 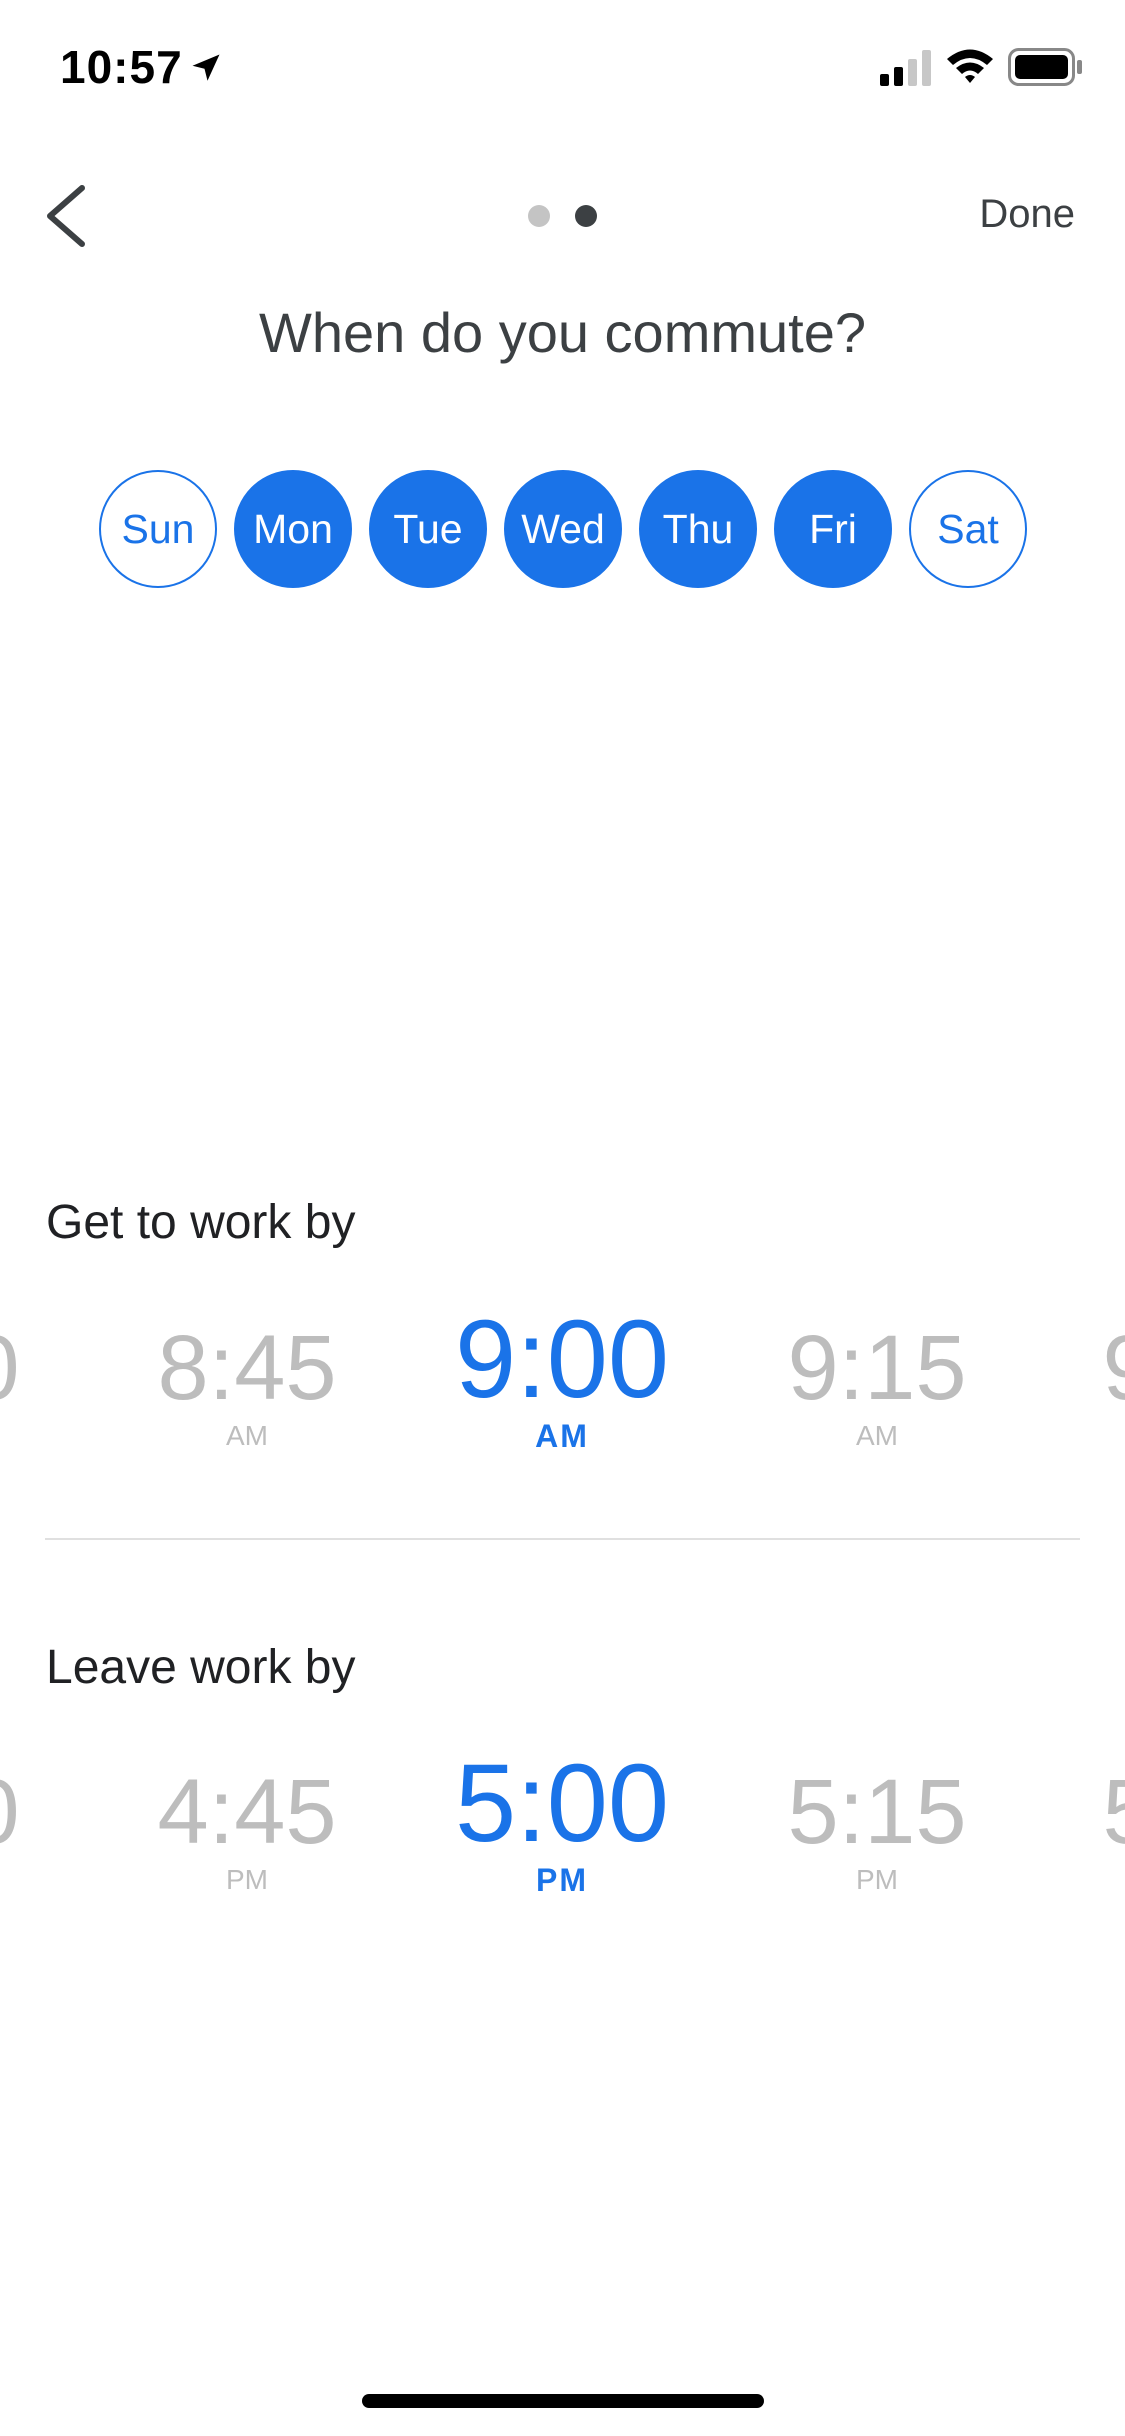 I want to click on battery-icon, so click(x=1046, y=67).